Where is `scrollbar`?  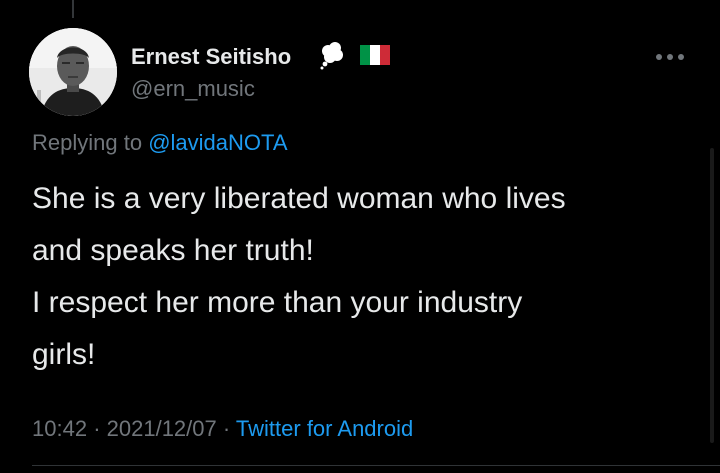 scrollbar is located at coordinates (712, 295).